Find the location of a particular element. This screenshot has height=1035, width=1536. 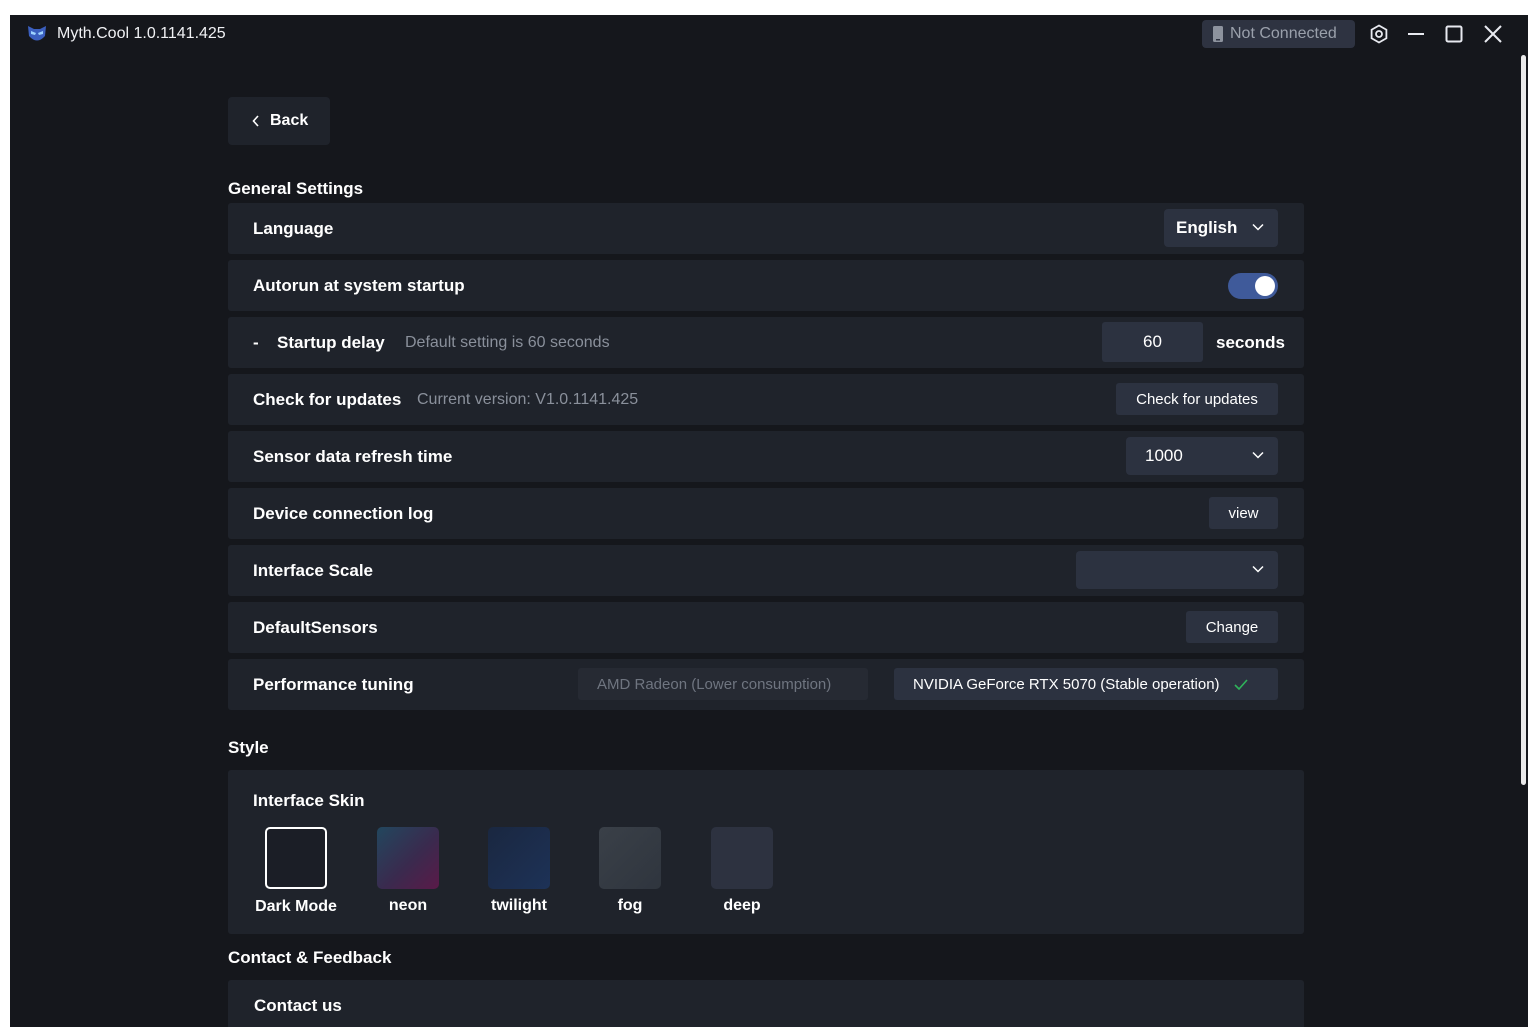

refresh-time-select: 1000 is located at coordinates (1202, 456).